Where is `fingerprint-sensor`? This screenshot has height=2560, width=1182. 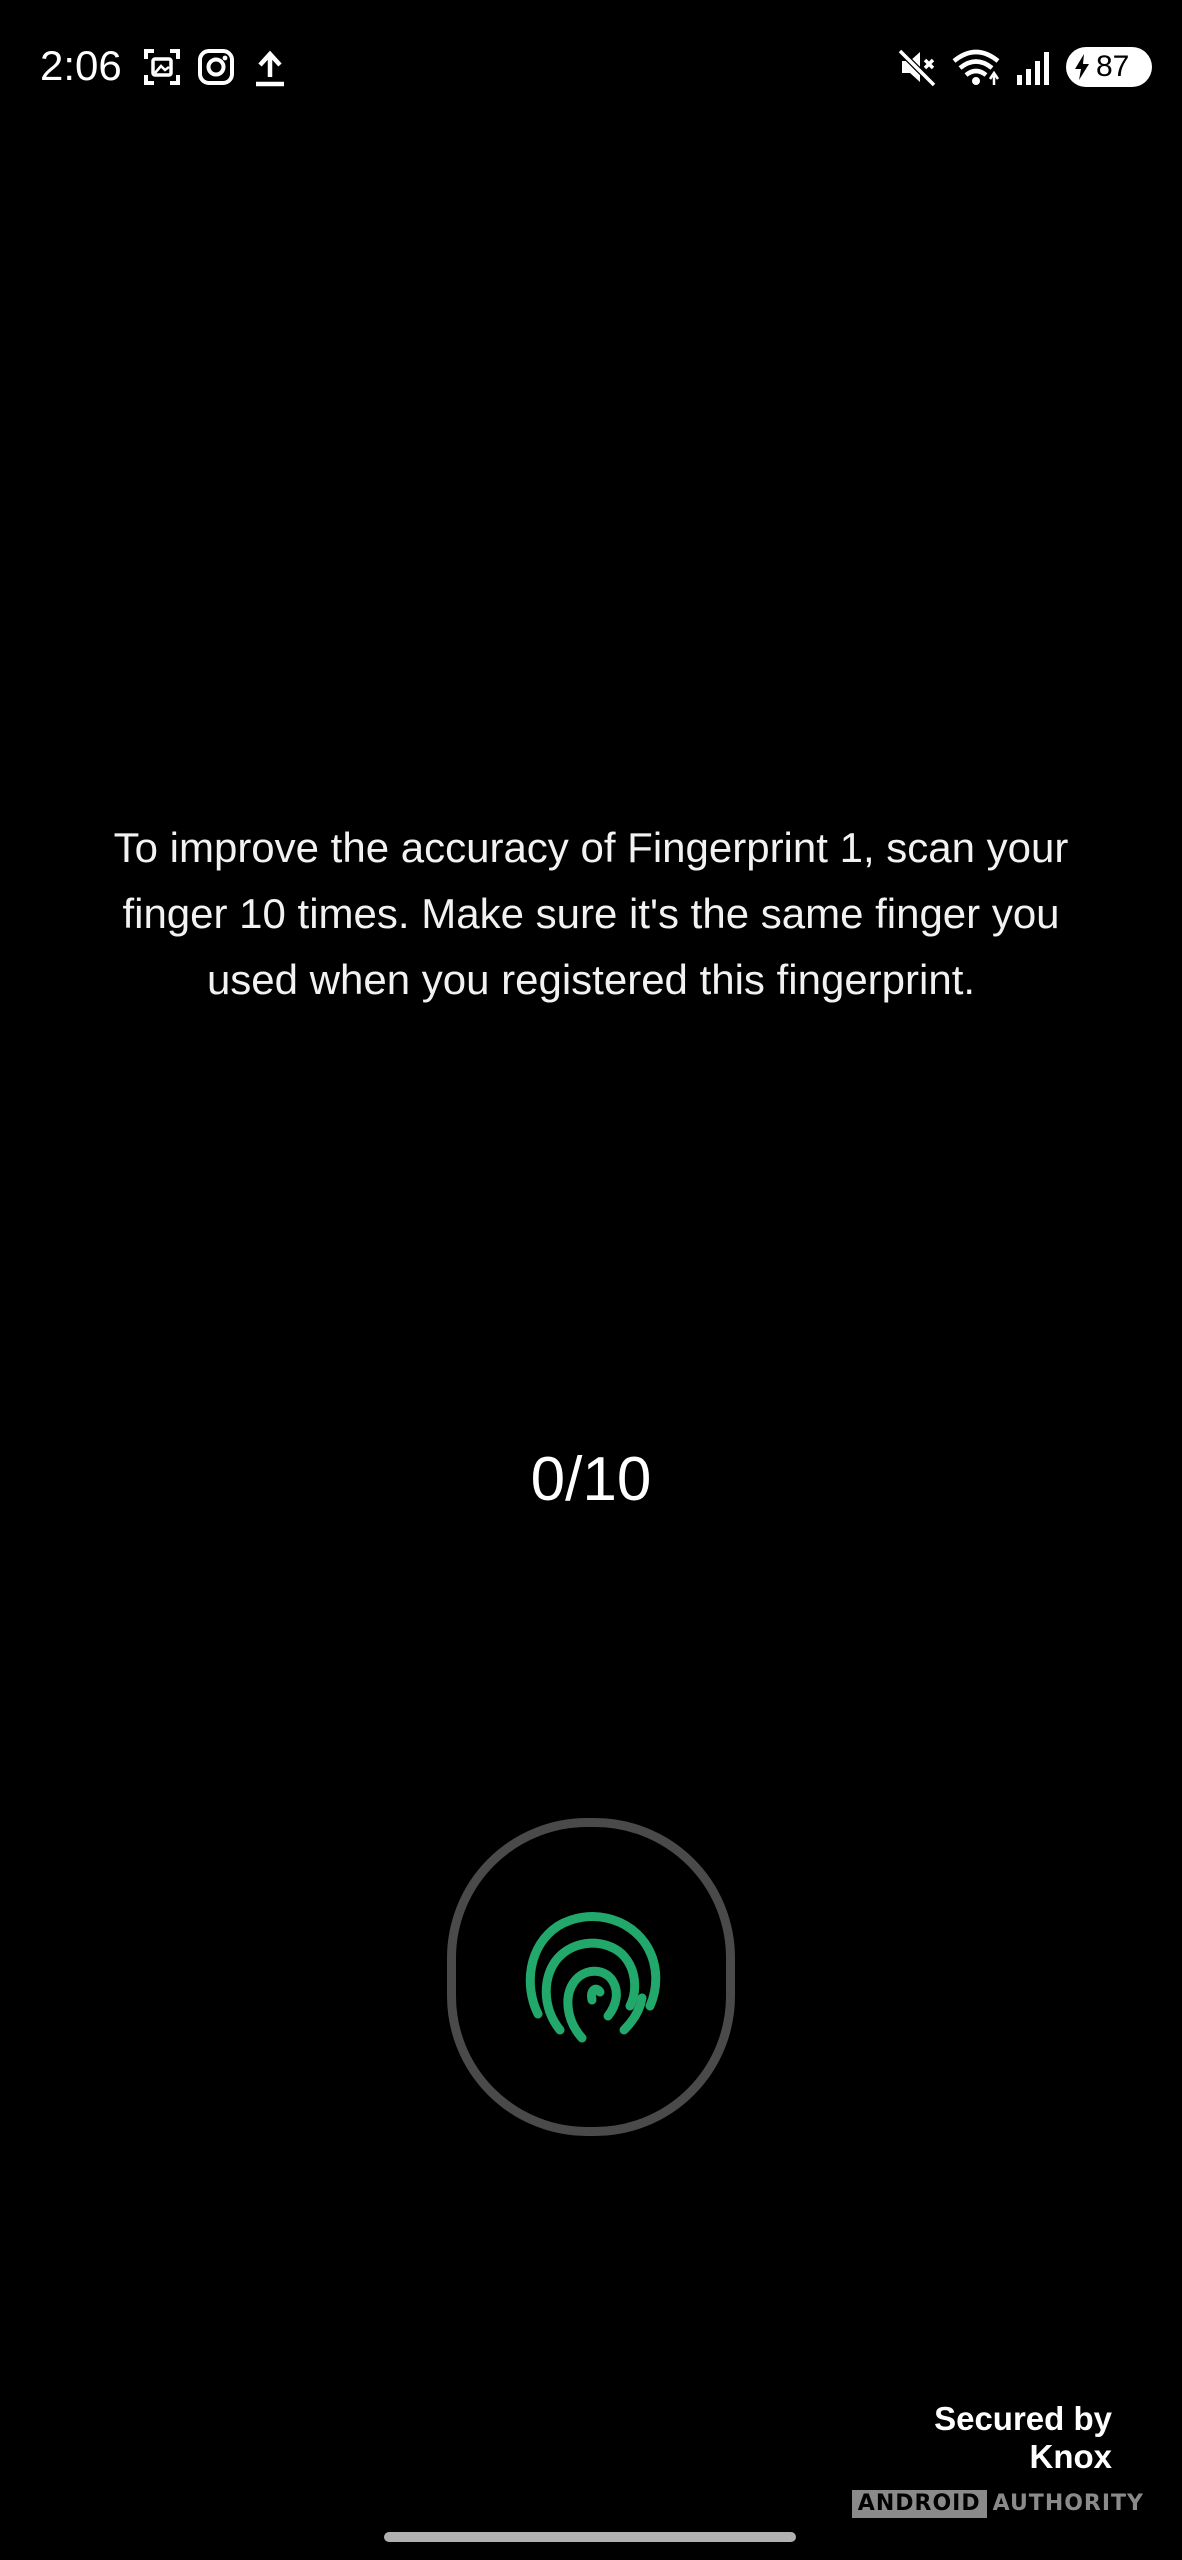
fingerprint-sensor is located at coordinates (591, 1977).